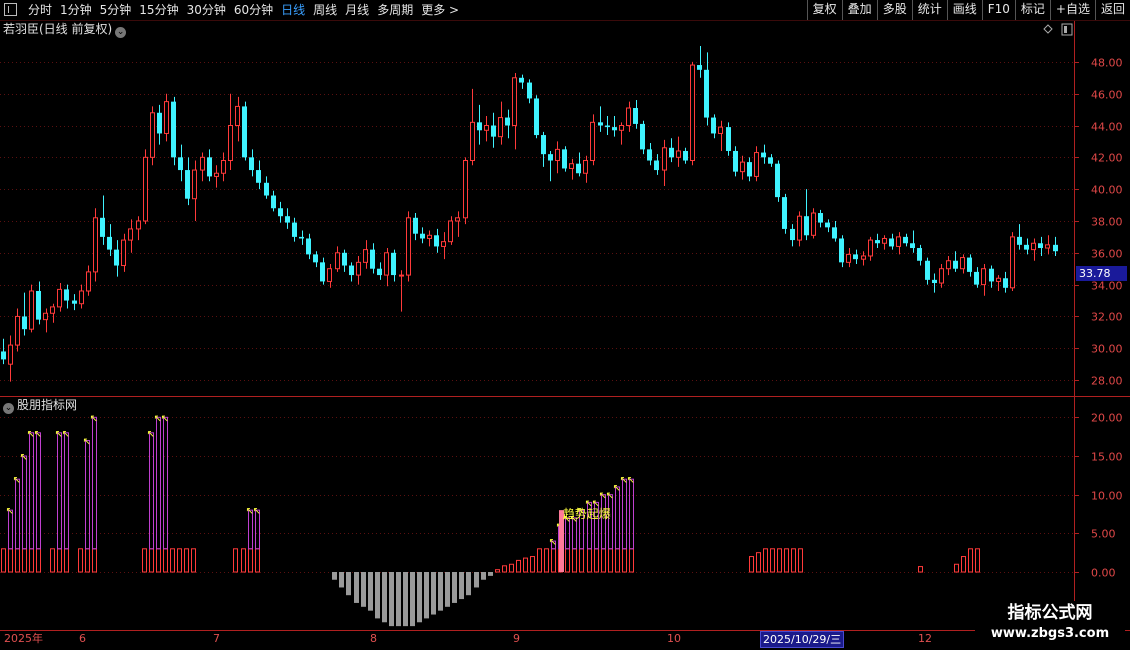 This screenshot has width=1130, height=650. Describe the element at coordinates (1058, 29) in the screenshot. I see `panel-corner-icons` at that location.